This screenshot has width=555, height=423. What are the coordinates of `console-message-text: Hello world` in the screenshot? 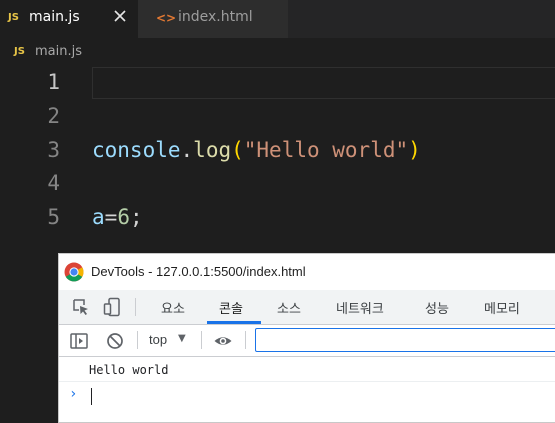 It's located at (129, 370).